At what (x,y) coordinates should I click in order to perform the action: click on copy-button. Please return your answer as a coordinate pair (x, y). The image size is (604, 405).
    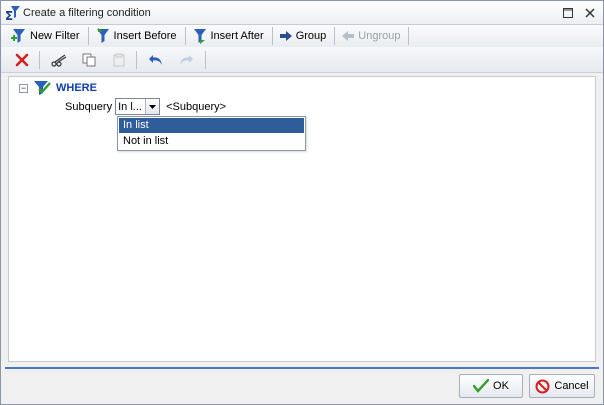
    Looking at the image, I should click on (89, 60).